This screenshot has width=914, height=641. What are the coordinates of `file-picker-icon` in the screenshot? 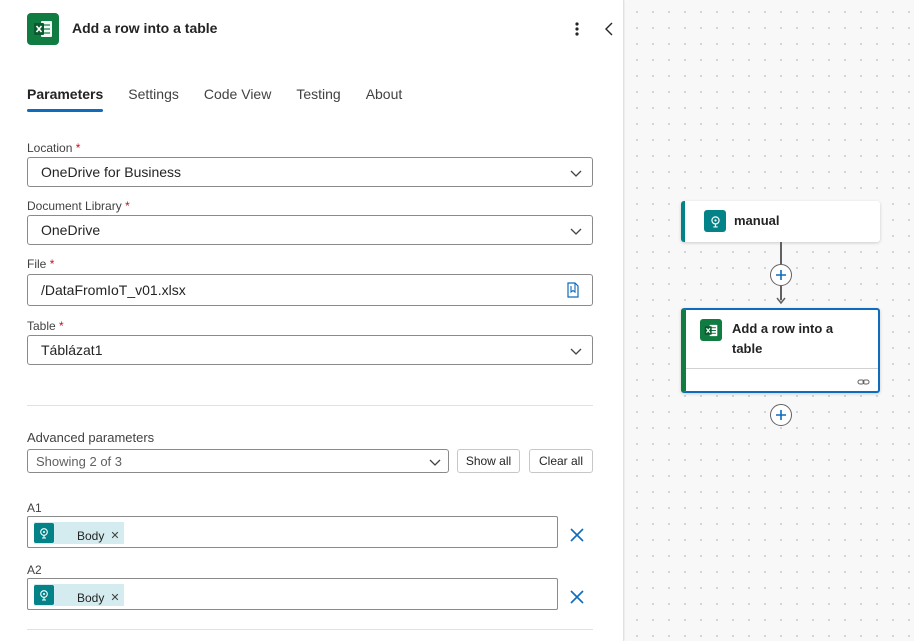 It's located at (573, 290).